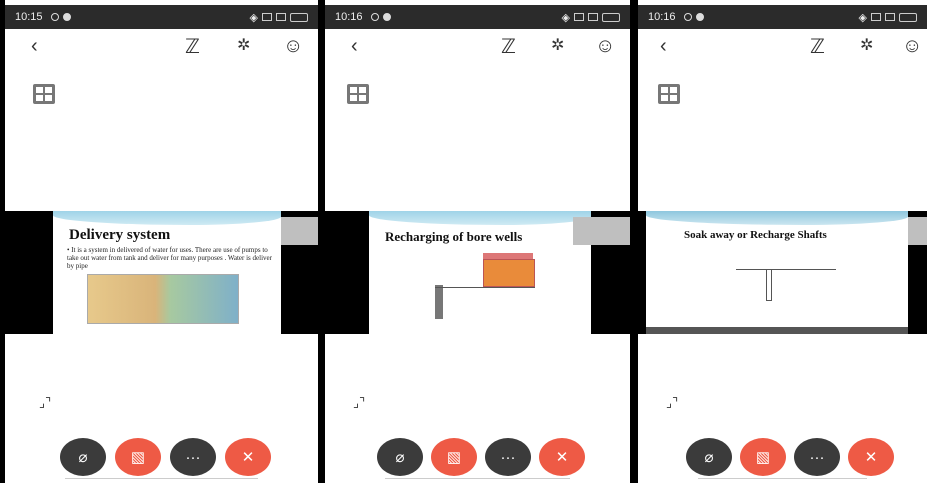 This screenshot has height=483, width=927. I want to click on soakaway-diagram-image, so click(786, 280).